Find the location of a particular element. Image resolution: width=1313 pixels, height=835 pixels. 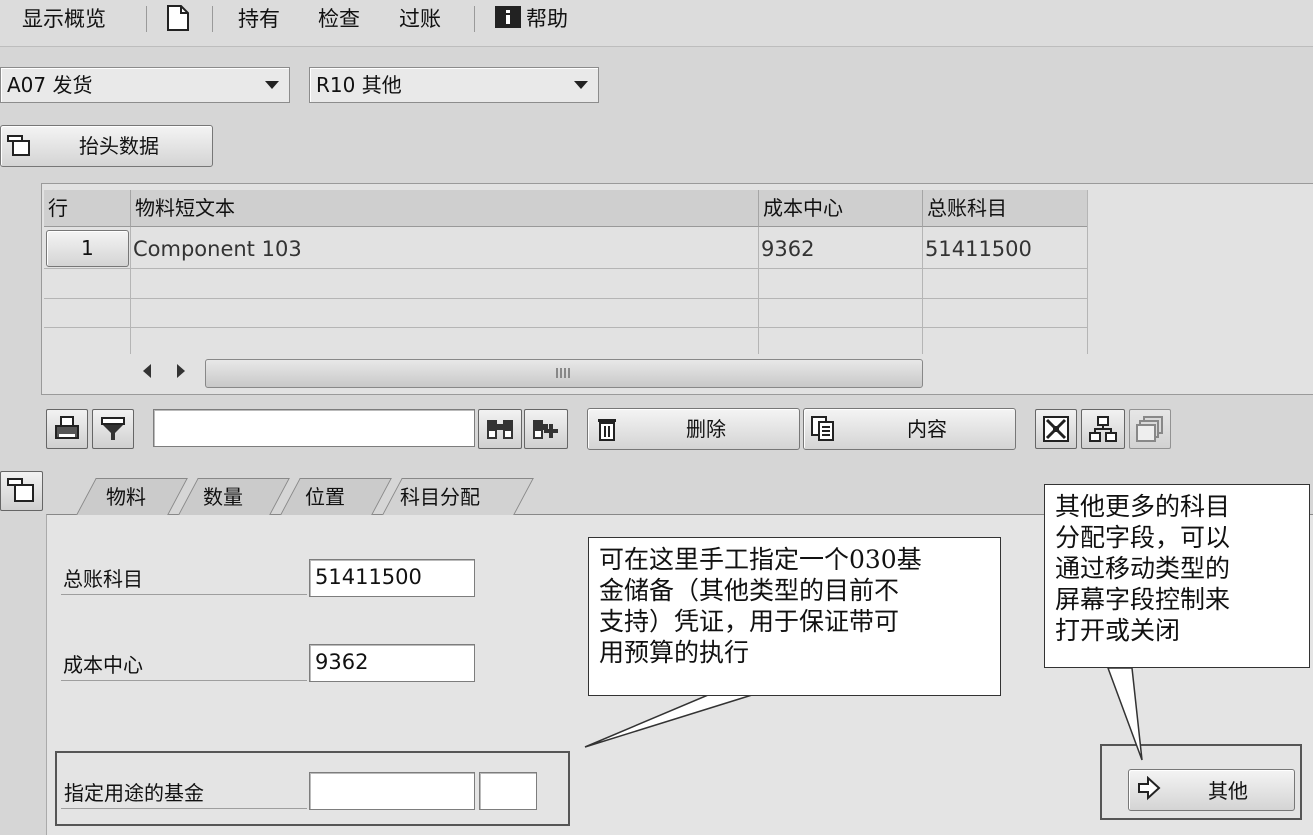

column-header-cost-center: 成本中心 is located at coordinates (841, 208).